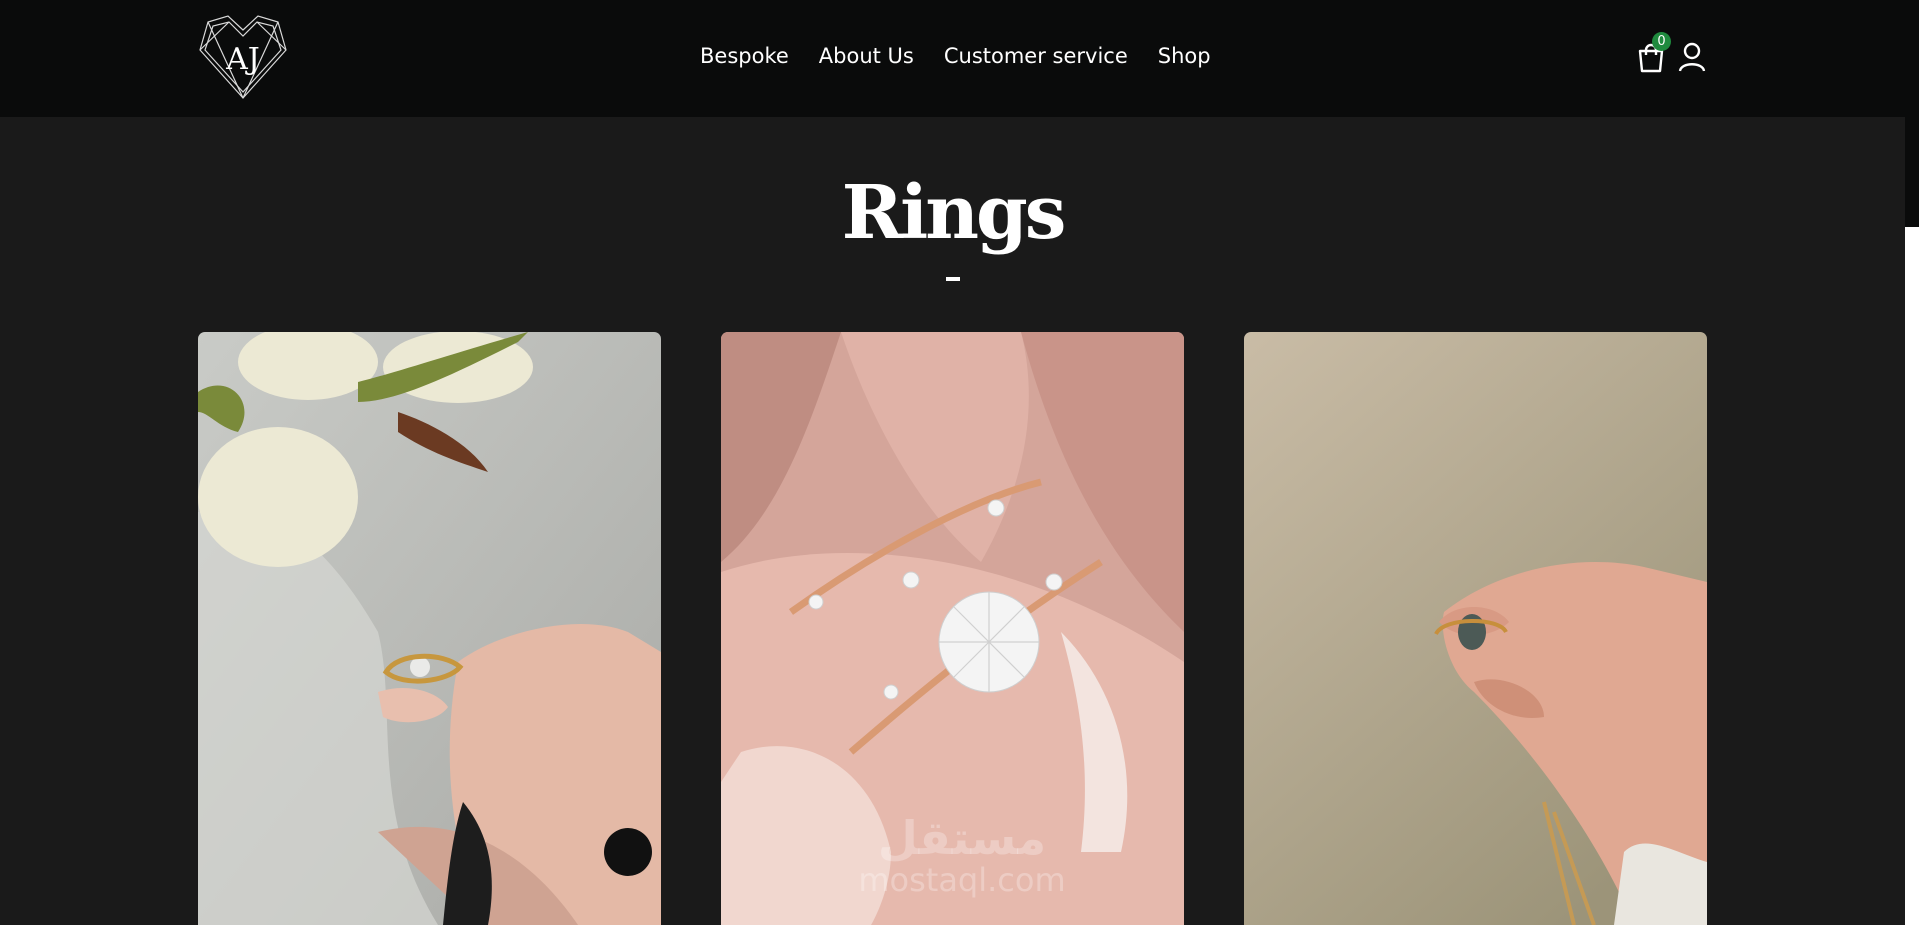 The image size is (1919, 925). I want to click on account-button, so click(1692, 57).